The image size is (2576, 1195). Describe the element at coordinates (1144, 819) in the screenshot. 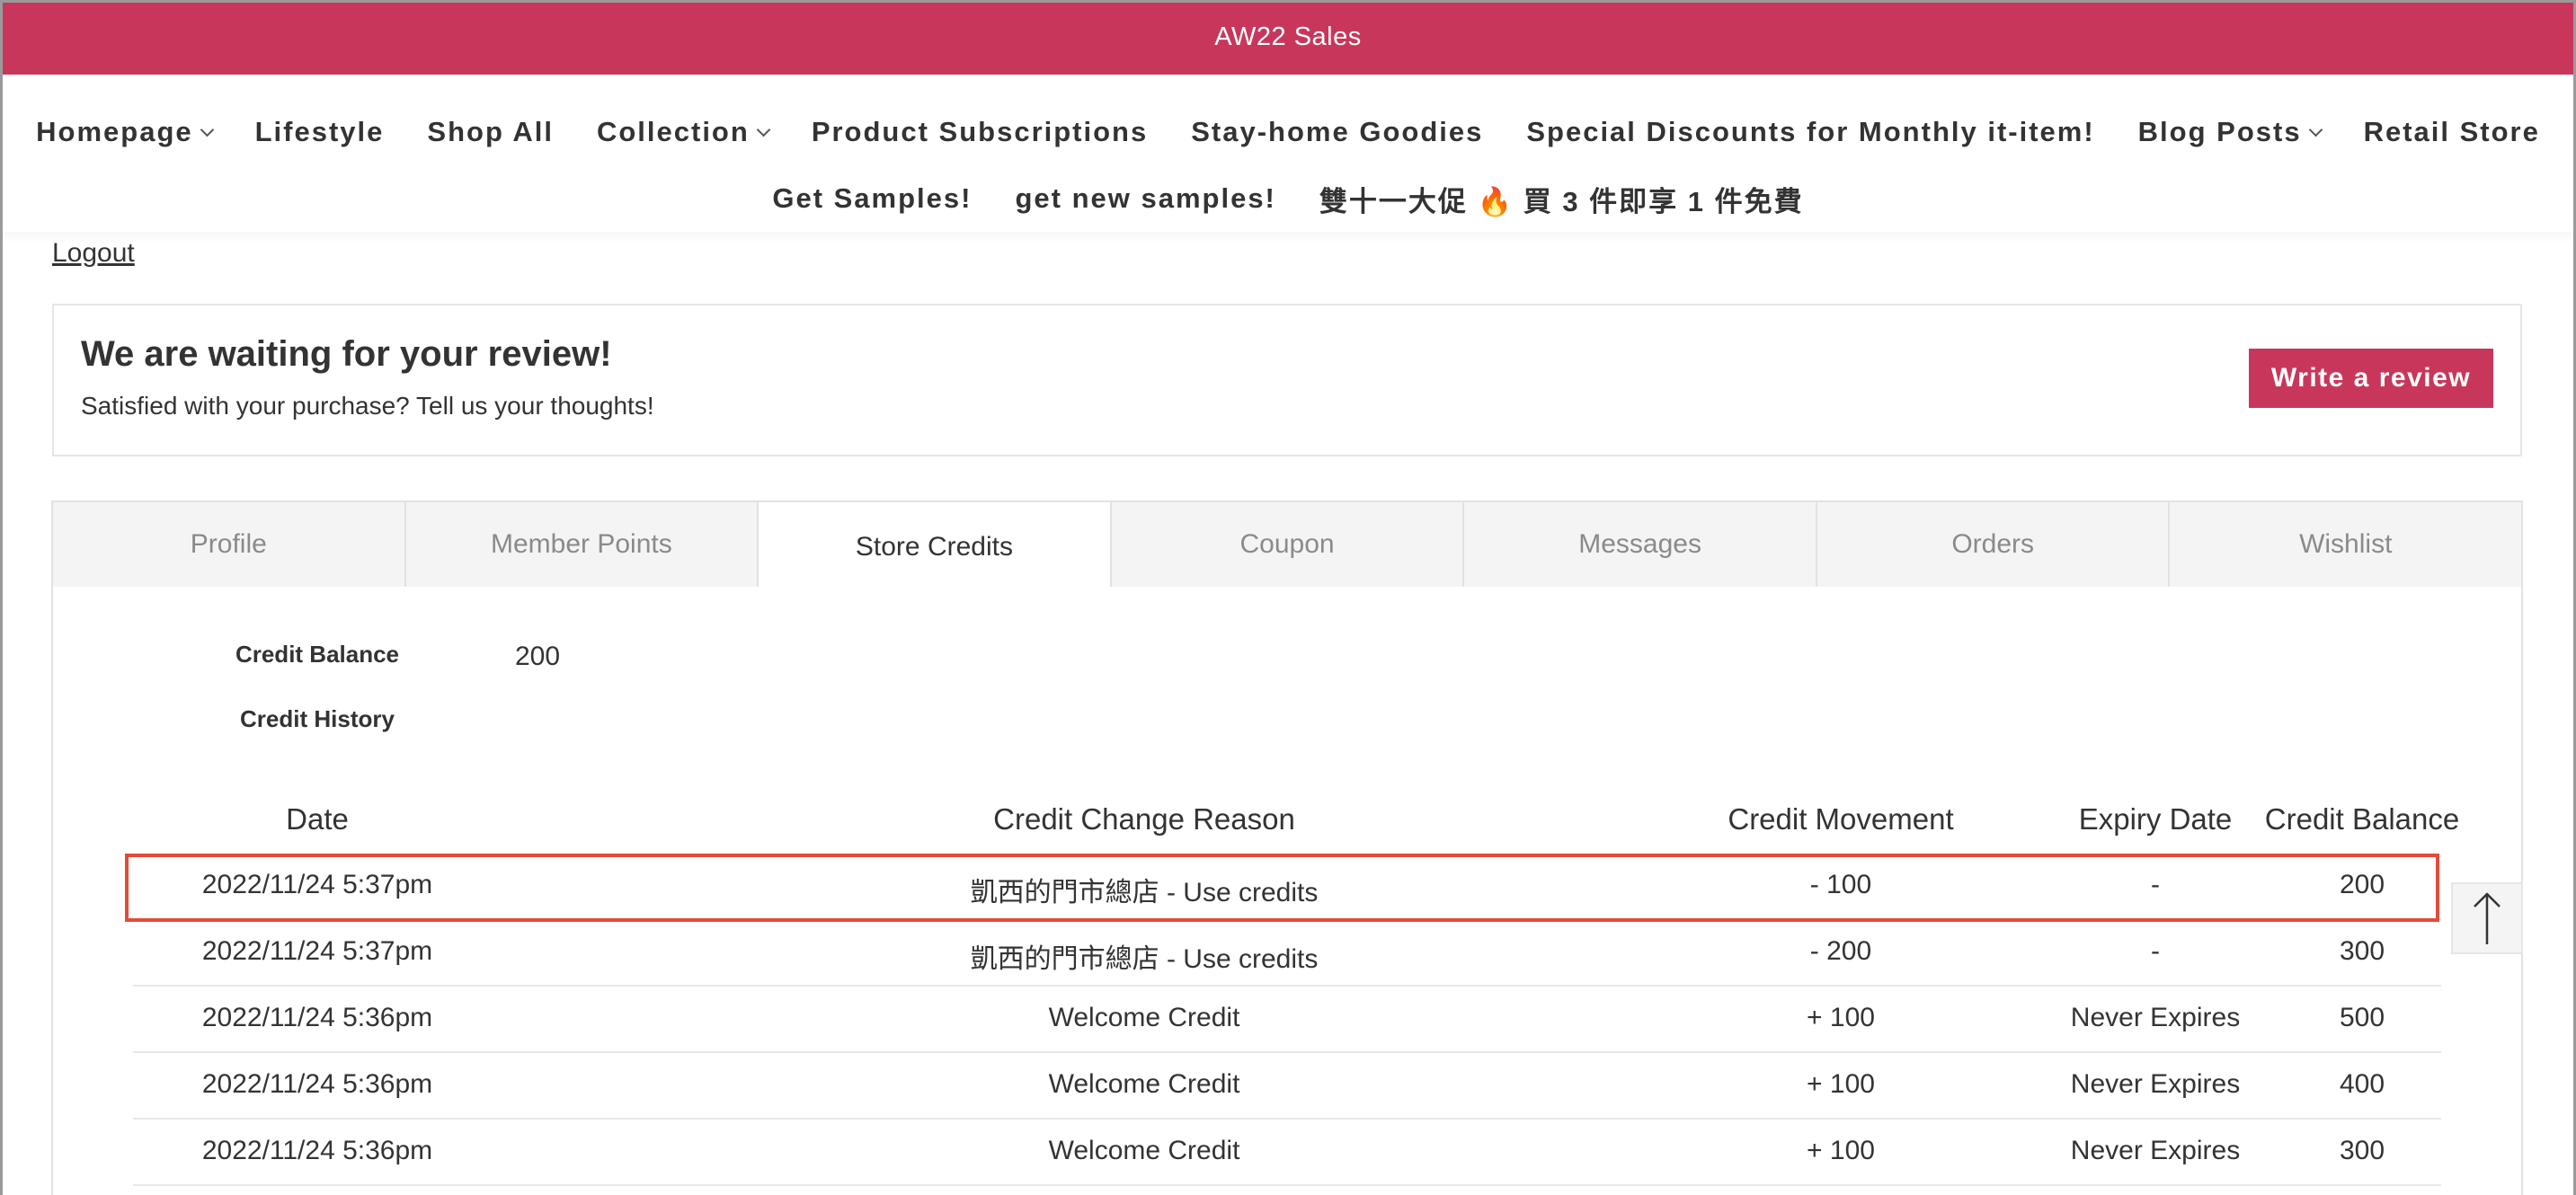

I see `column-header-reason: Credit Change Reason` at that location.